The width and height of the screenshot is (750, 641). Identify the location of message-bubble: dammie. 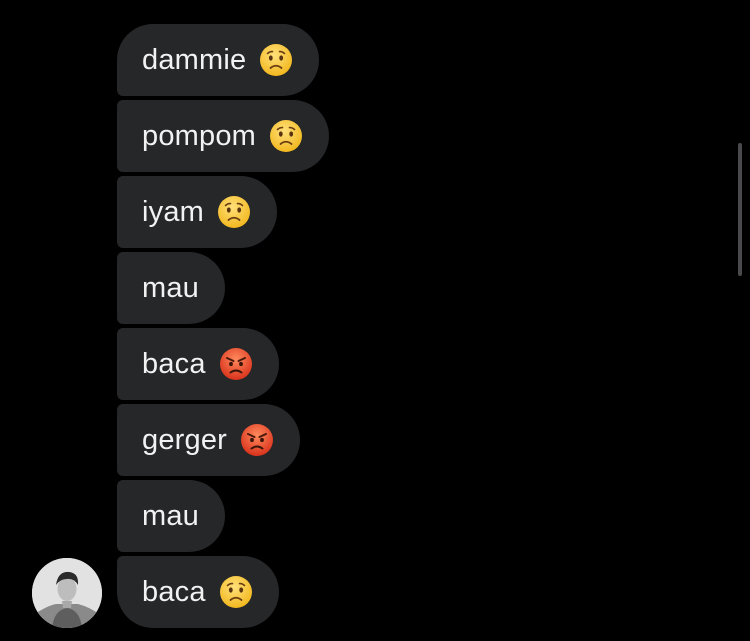
(218, 60).